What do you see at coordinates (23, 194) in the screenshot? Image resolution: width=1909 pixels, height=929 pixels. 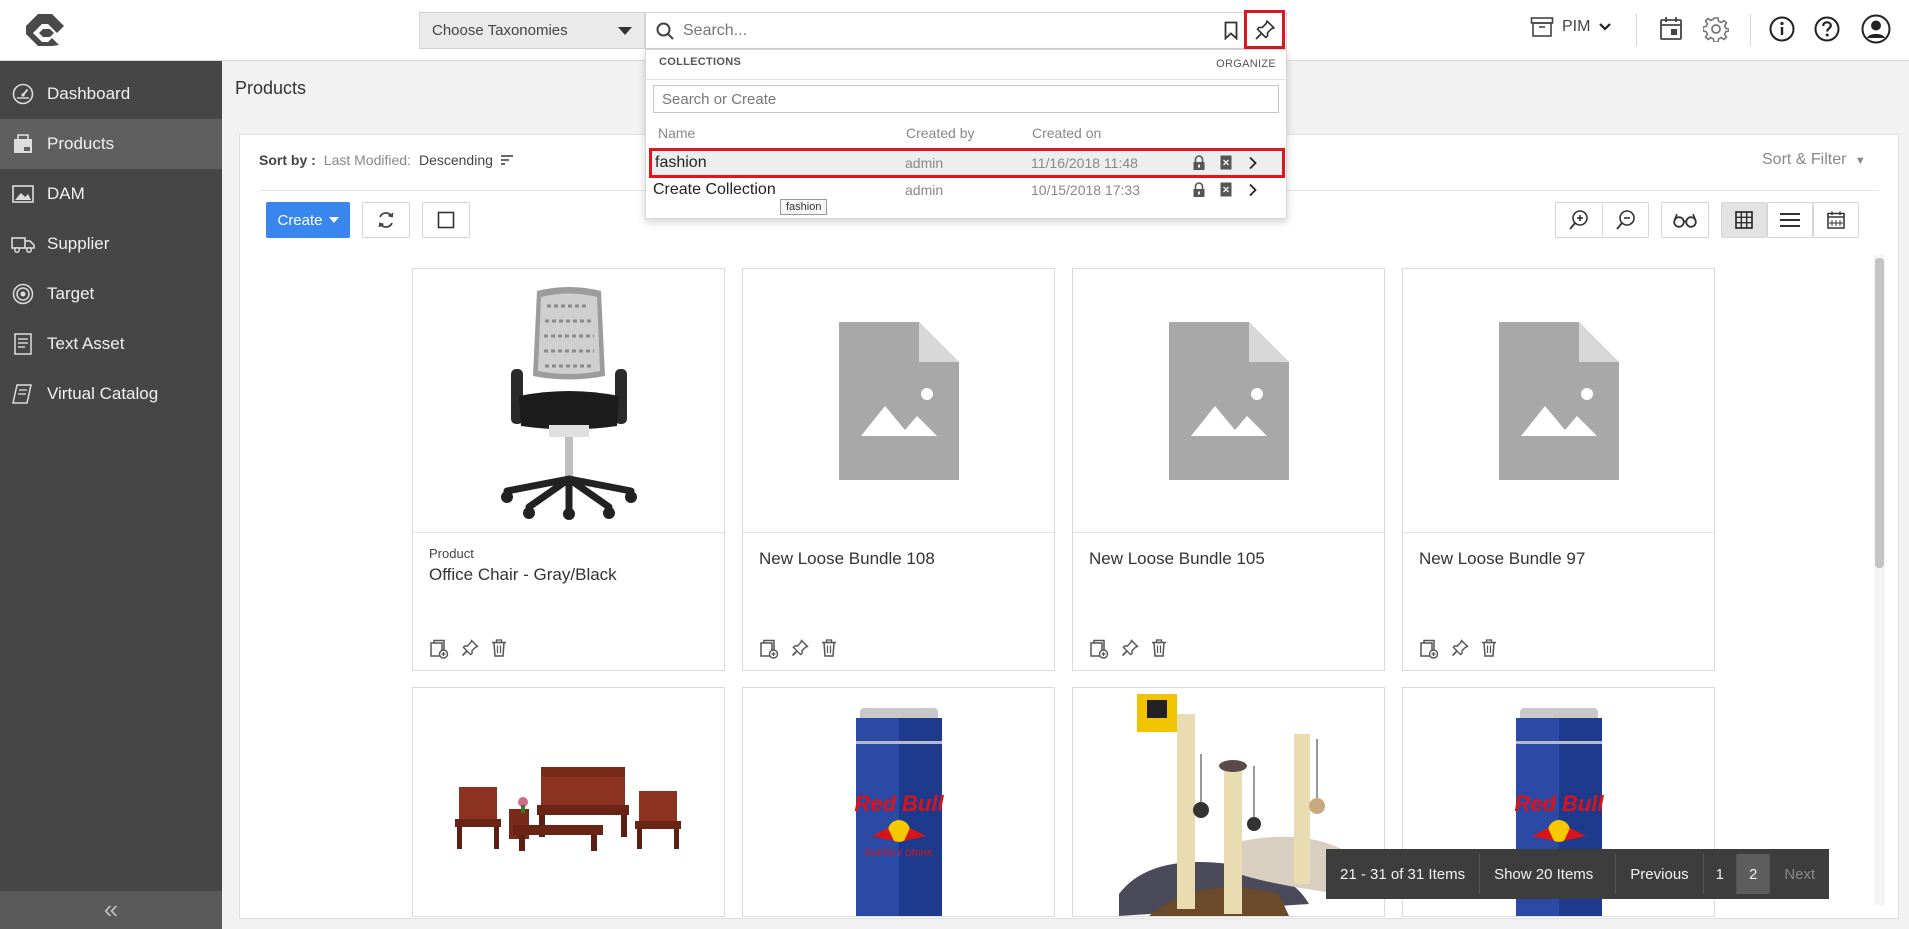 I see `image-icon` at bounding box center [23, 194].